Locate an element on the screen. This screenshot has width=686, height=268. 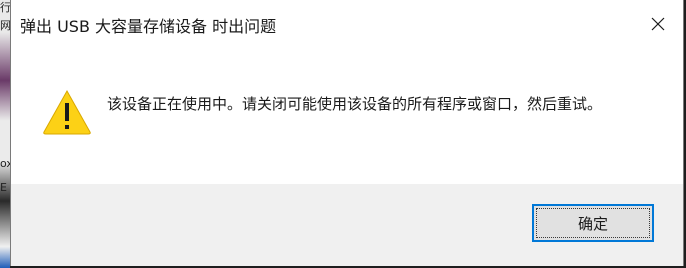
background-window-edge: 行 网 ox E is located at coordinates (6, 134).